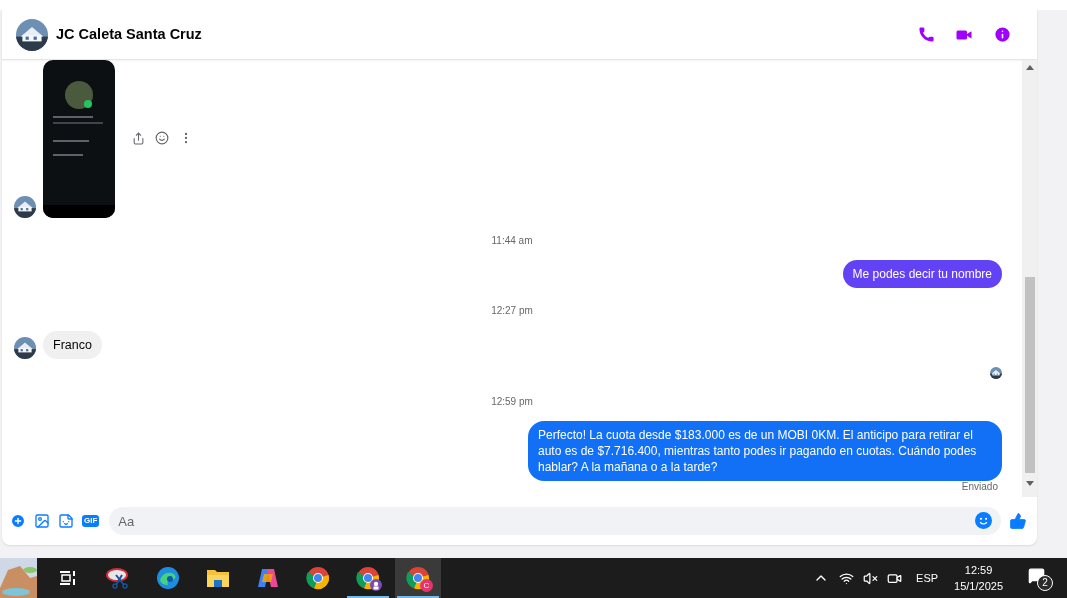 This screenshot has height=598, width=1067. I want to click on task-view-icon, so click(68, 578).